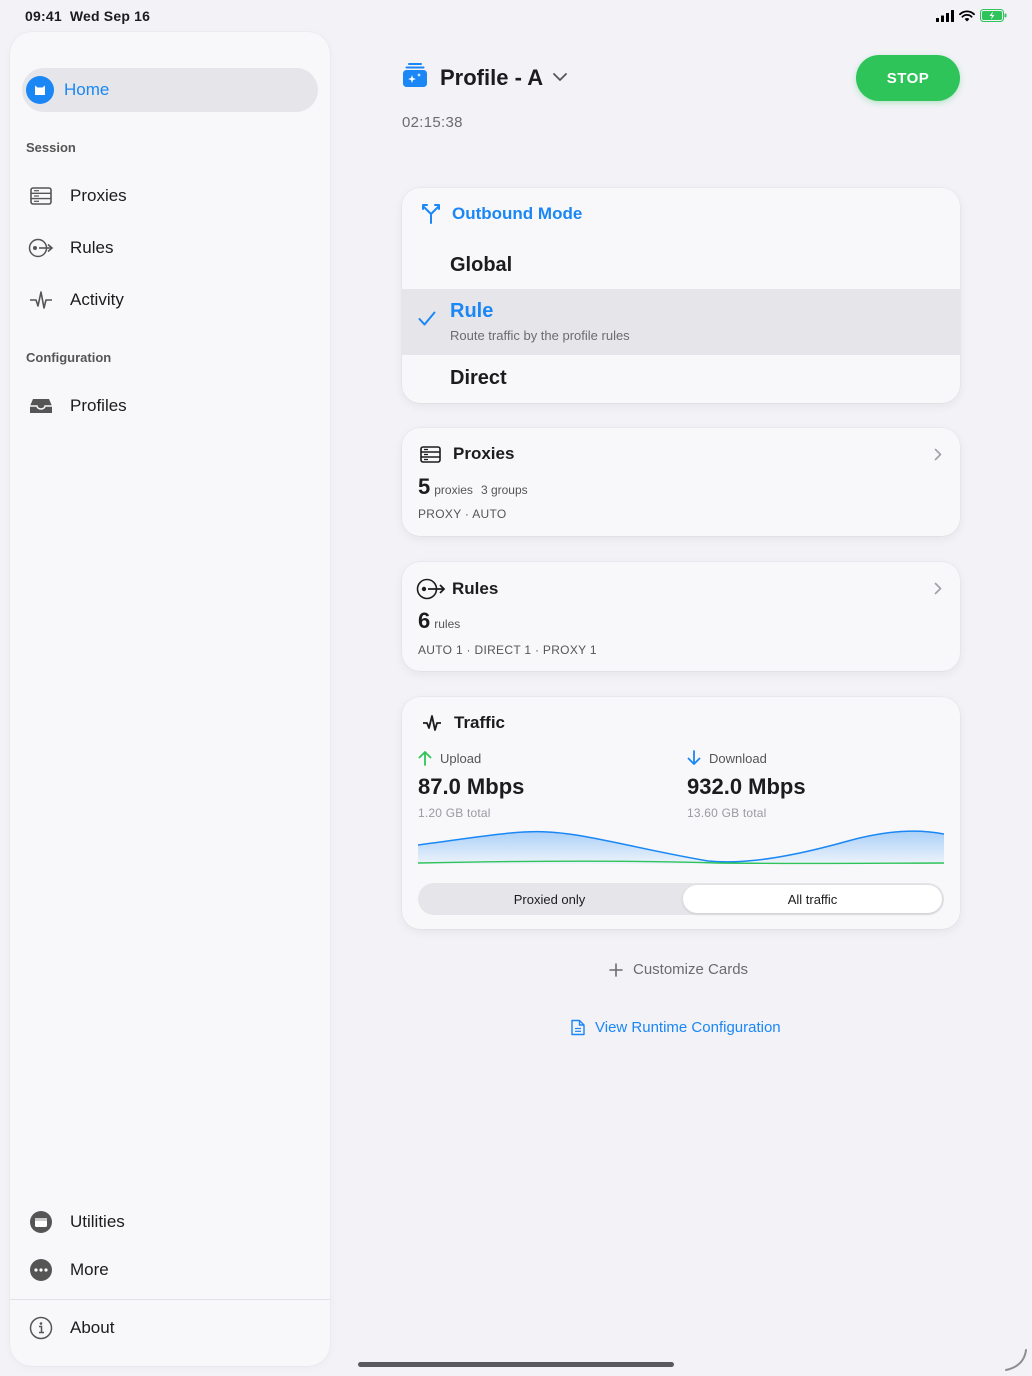  I want to click on home-indicator, so click(516, 1364).